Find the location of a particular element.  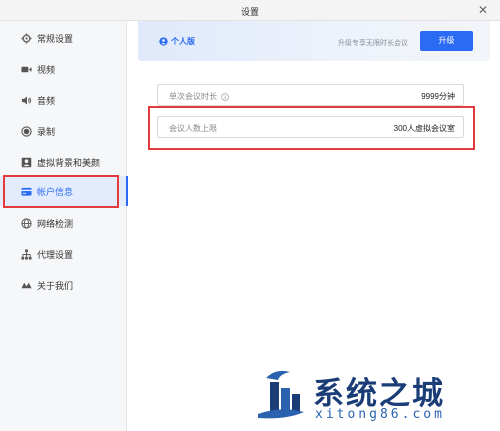

meeting-duration-key: 单次会议时长 is located at coordinates (199, 96).